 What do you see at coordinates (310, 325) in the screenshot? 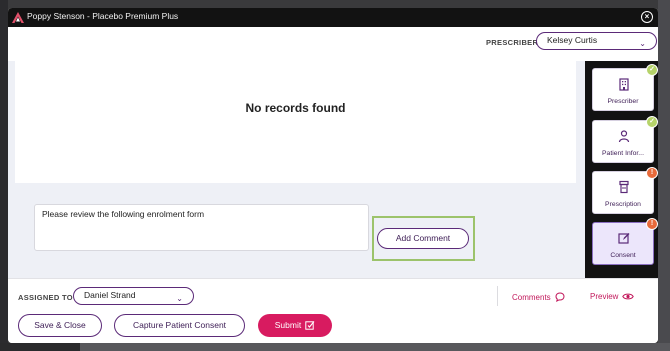
I see `edit-square-icon` at bounding box center [310, 325].